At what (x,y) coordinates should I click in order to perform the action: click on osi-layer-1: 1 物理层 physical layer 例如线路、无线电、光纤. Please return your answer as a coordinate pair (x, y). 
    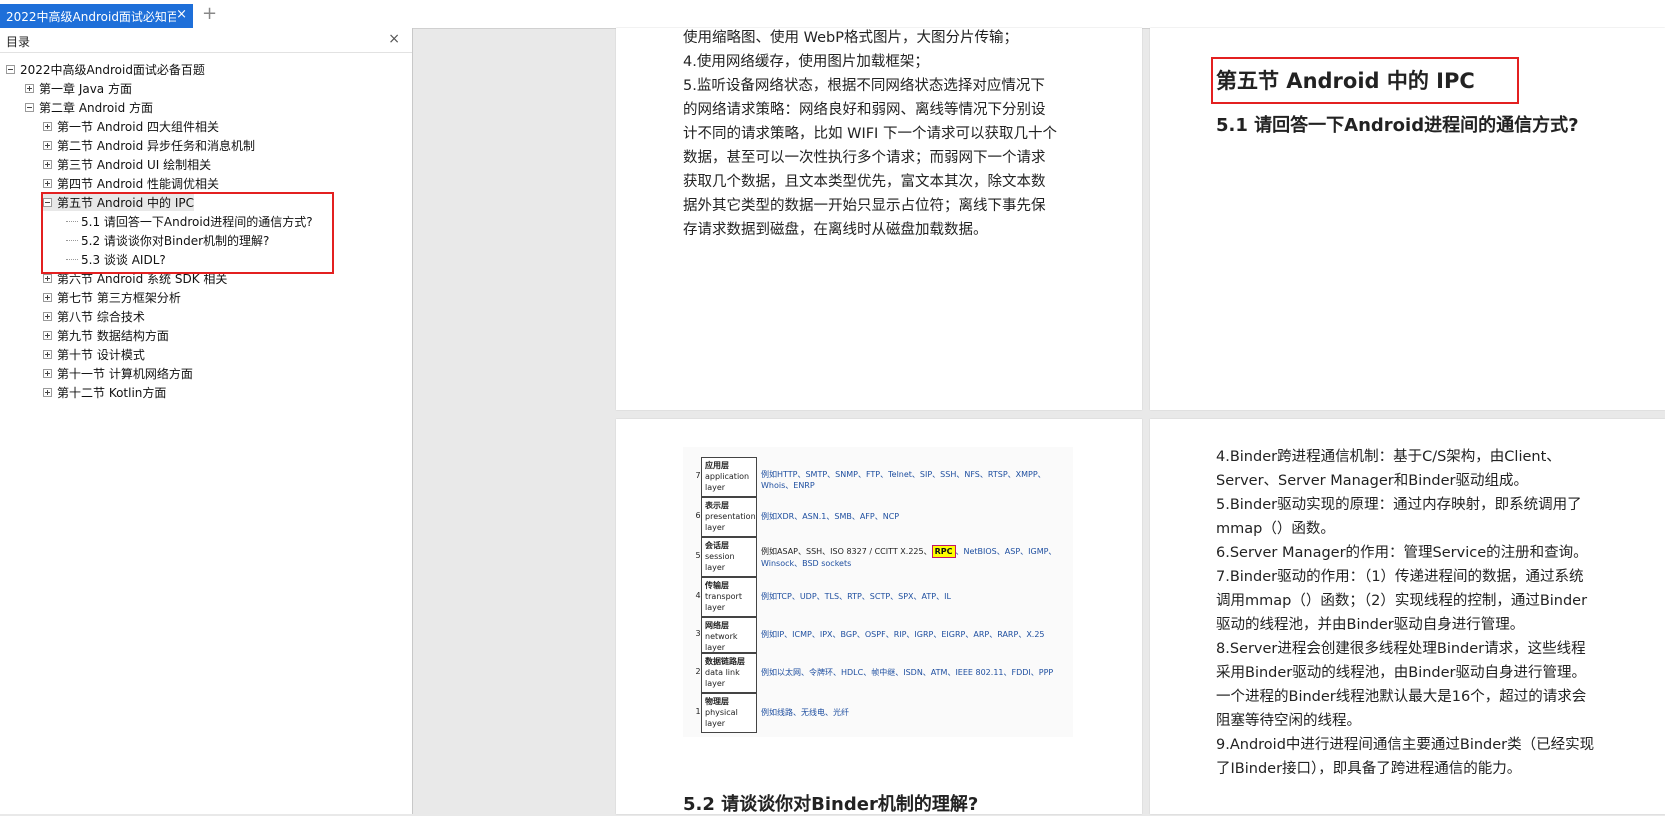
    Looking at the image, I should click on (878, 713).